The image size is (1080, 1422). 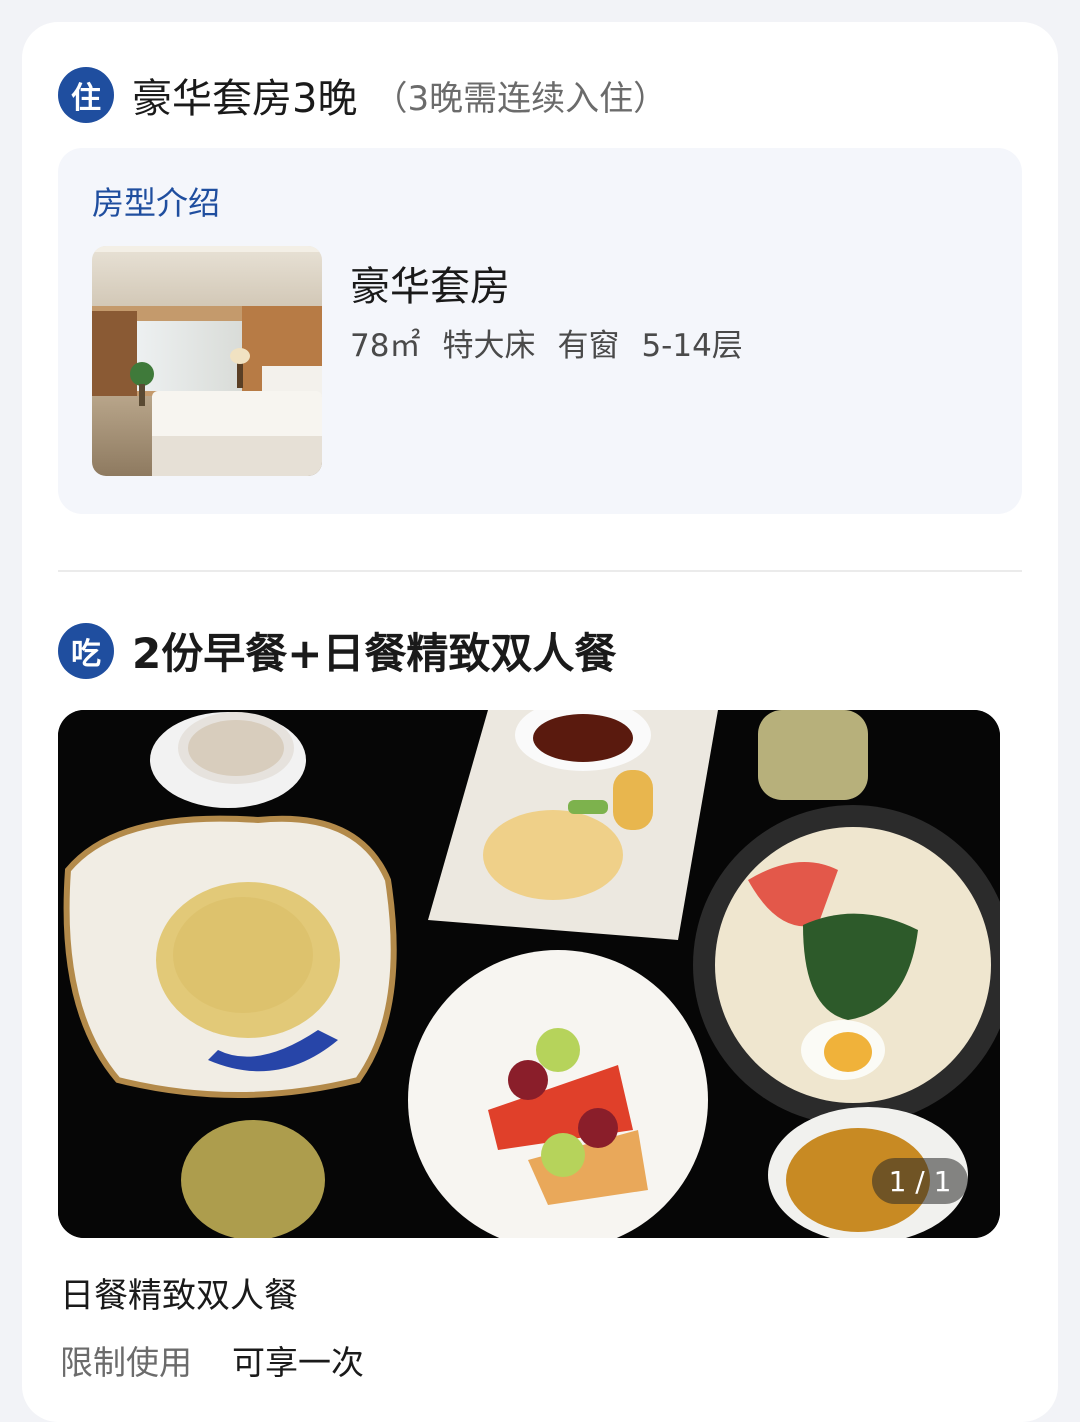 What do you see at coordinates (920, 1181) in the screenshot?
I see `photo-pager-indicator: 1 / 1` at bounding box center [920, 1181].